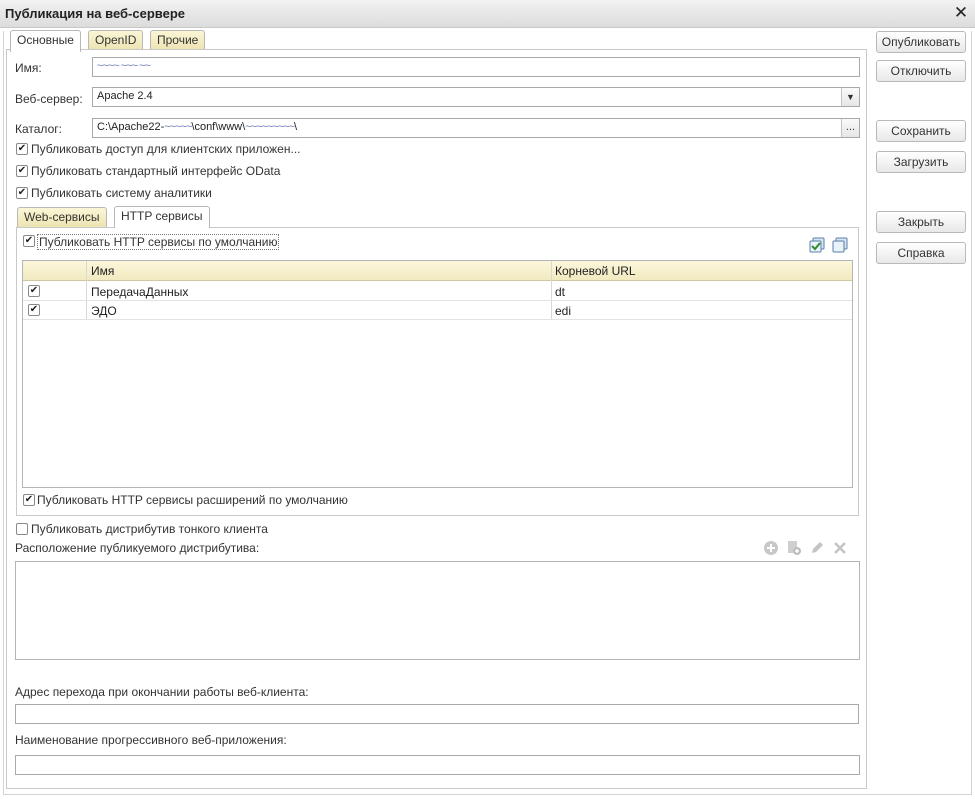  What do you see at coordinates (437, 610) in the screenshot?
I see `distributive-location-field` at bounding box center [437, 610].